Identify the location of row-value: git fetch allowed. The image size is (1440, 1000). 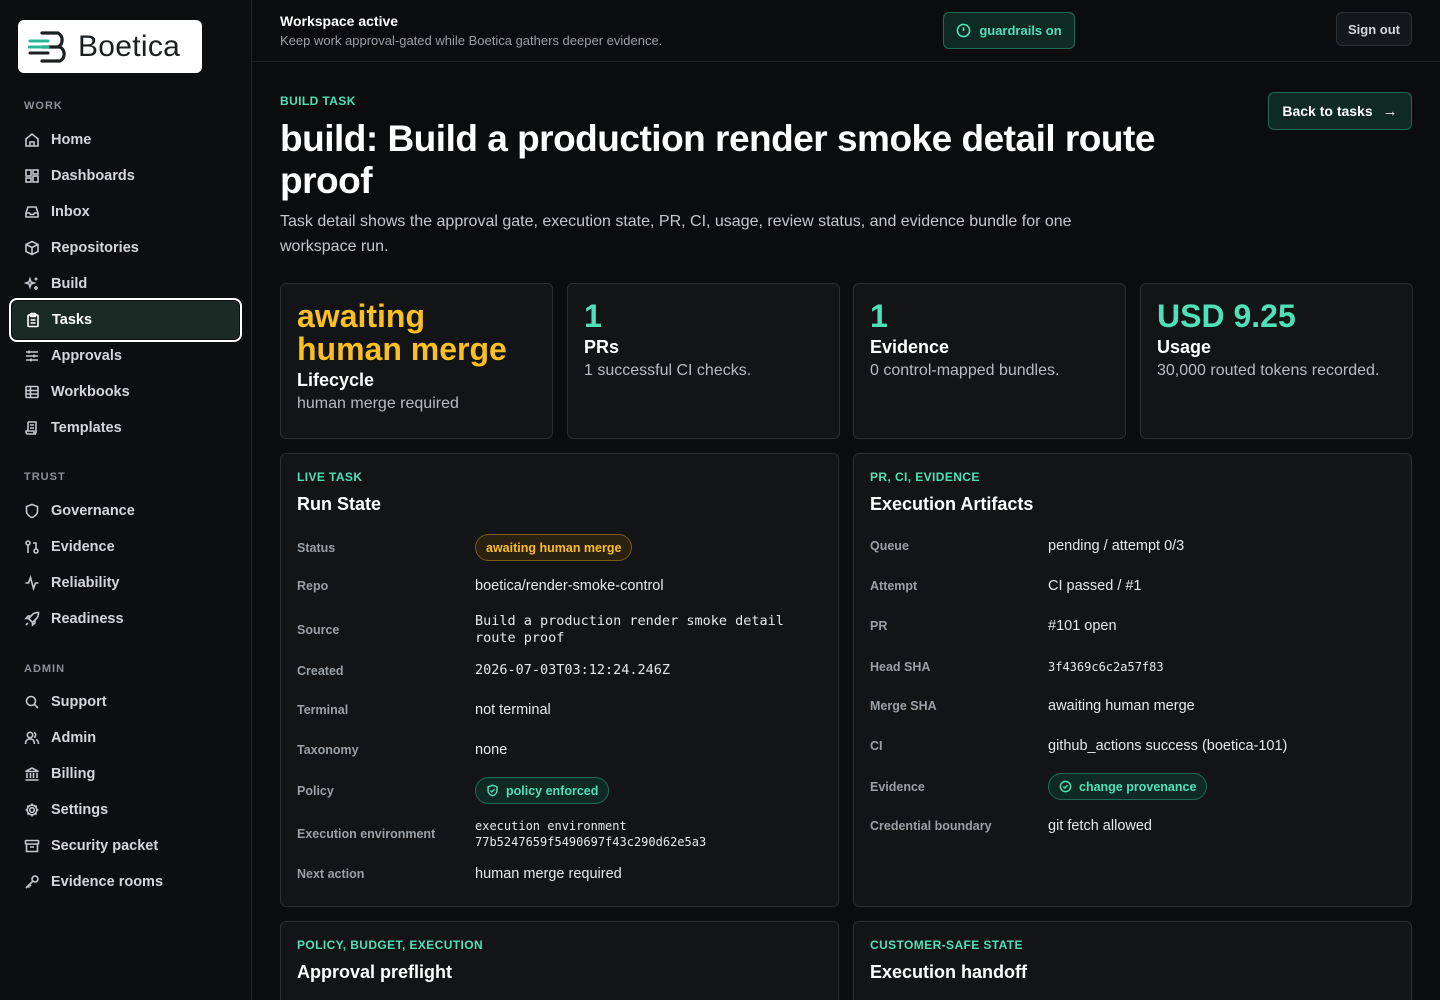
(1100, 826).